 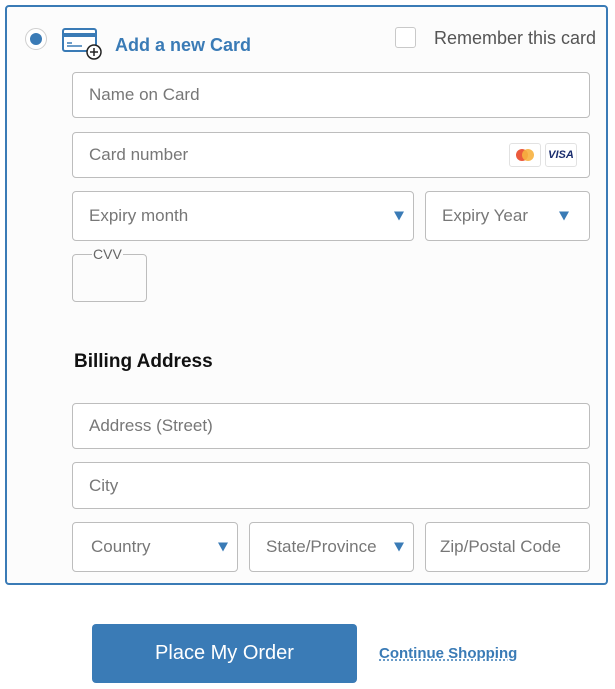 What do you see at coordinates (121, 546) in the screenshot?
I see `country-value: Country` at bounding box center [121, 546].